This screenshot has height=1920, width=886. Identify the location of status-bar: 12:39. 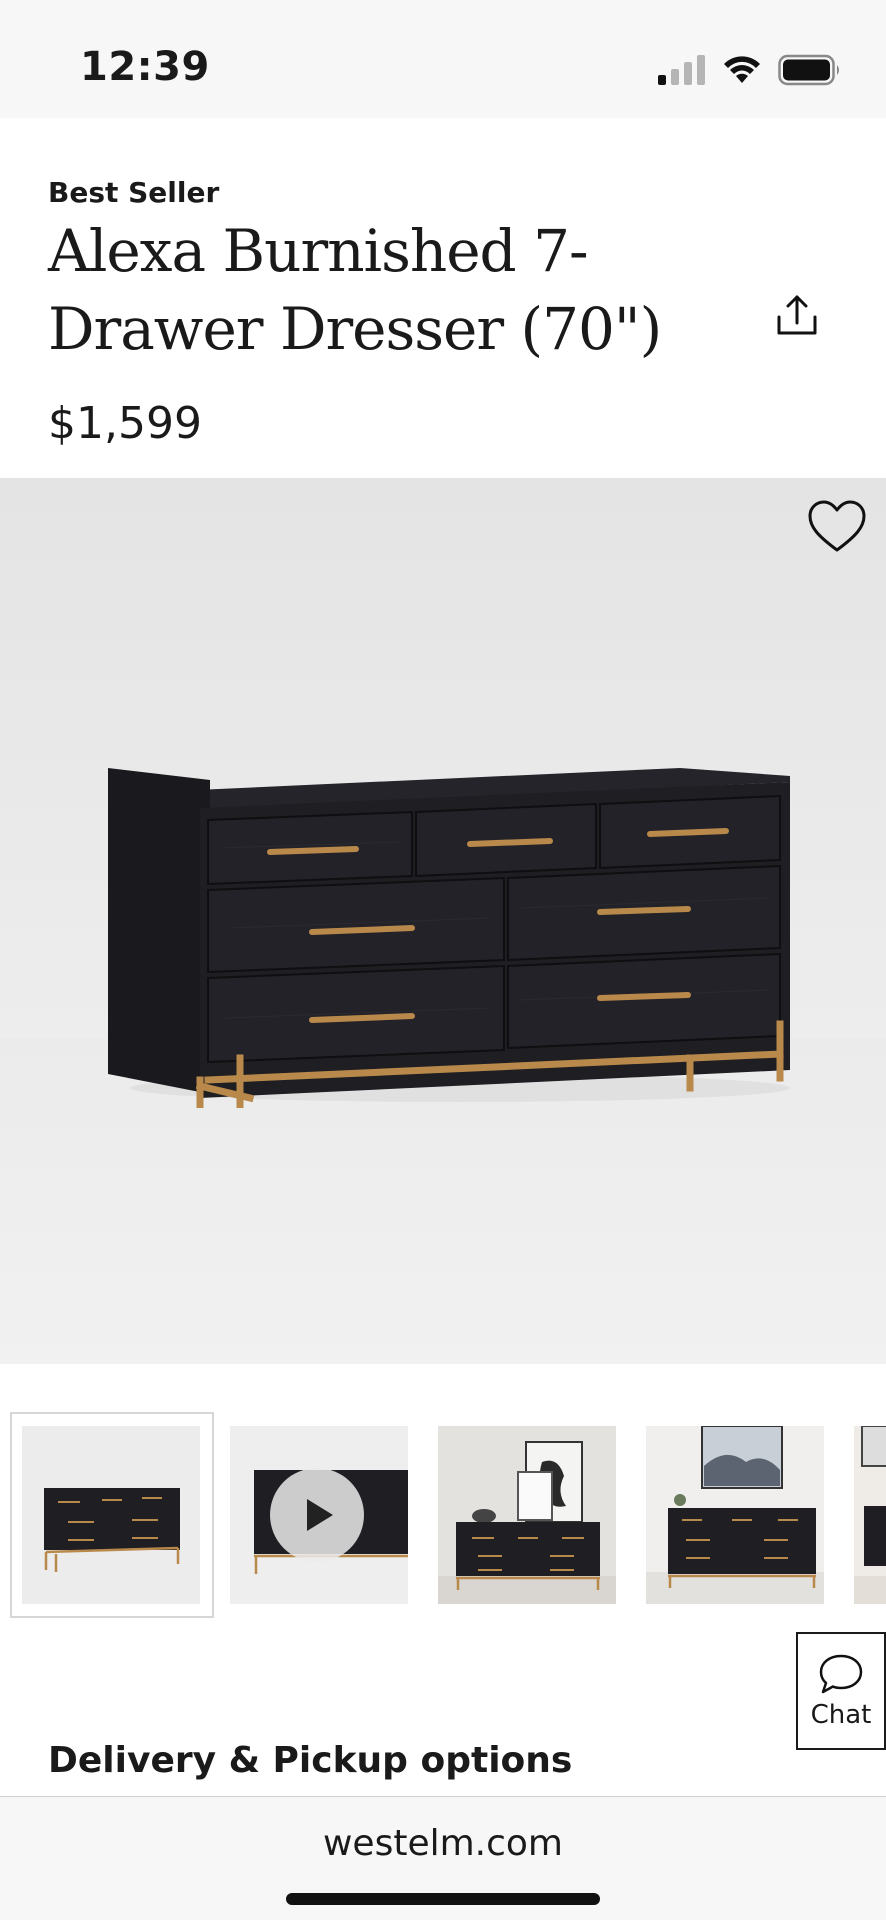
(443, 59).